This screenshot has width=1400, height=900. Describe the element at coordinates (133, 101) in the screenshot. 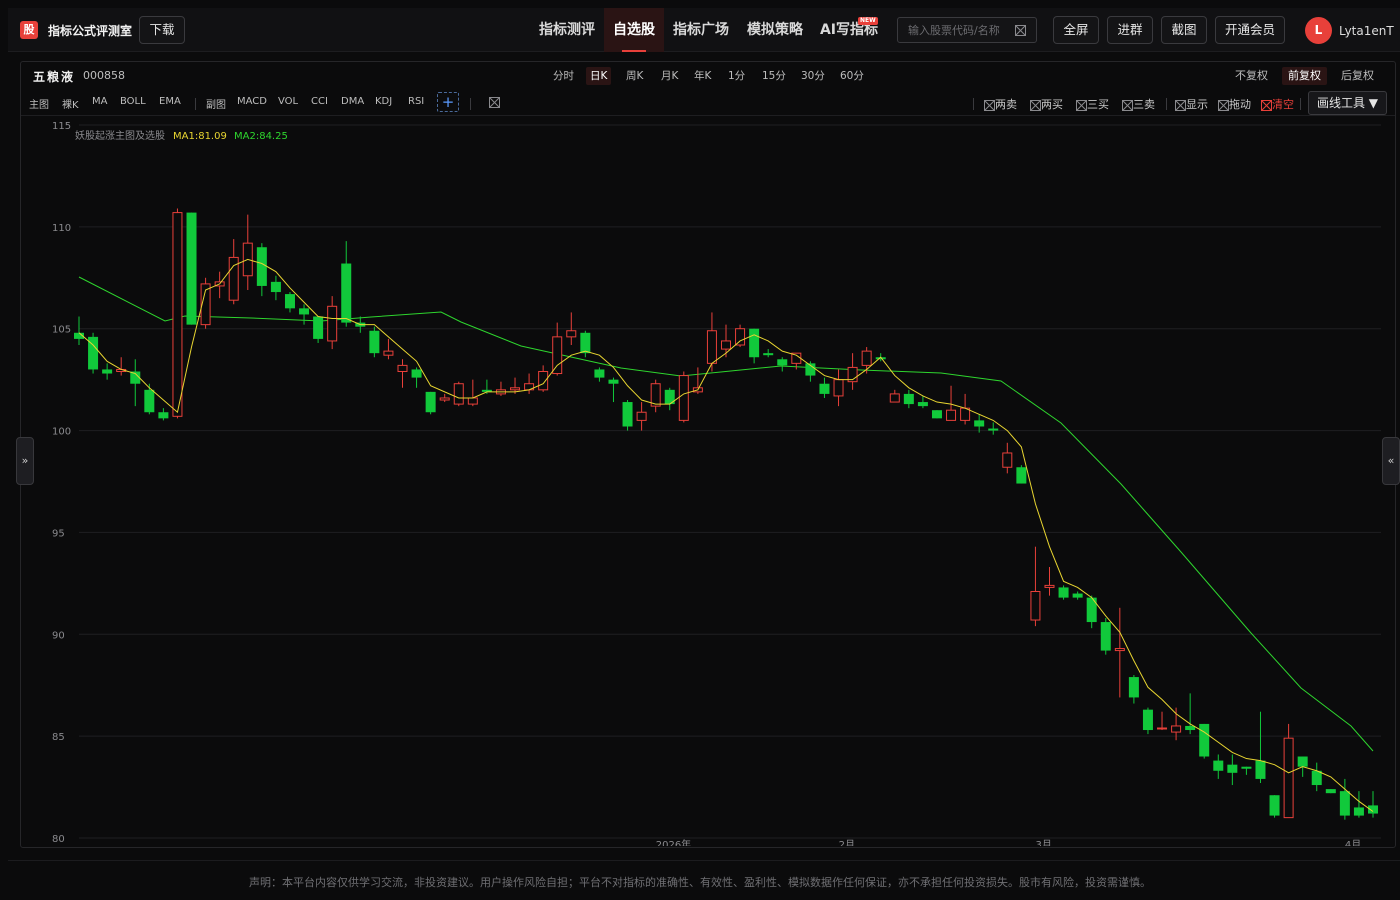

I see `indicator-boll: BOLL` at that location.